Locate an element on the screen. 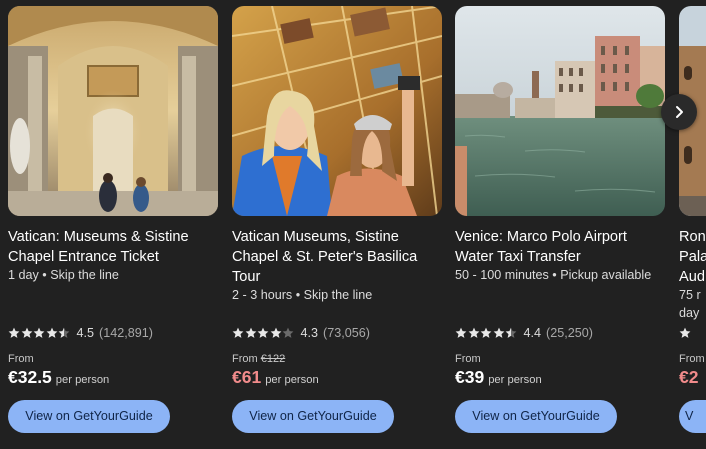 The image size is (706, 449). rating-row: 4.3 (73,056) is located at coordinates (301, 333).